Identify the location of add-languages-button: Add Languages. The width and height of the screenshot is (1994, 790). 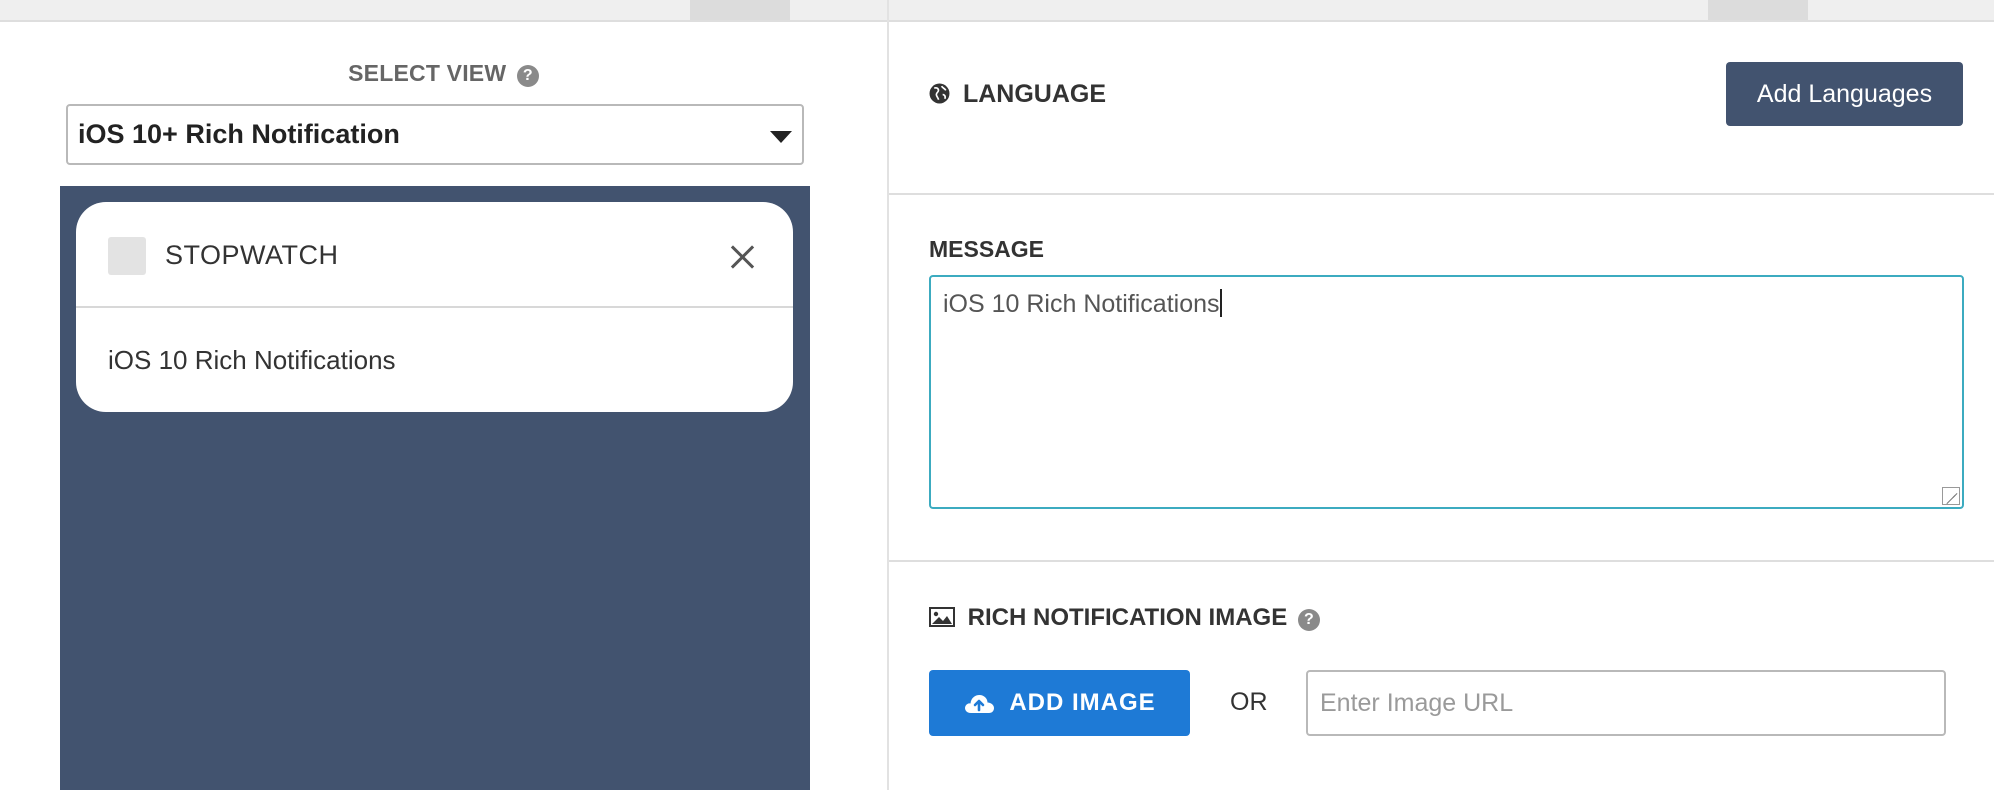
(1844, 94).